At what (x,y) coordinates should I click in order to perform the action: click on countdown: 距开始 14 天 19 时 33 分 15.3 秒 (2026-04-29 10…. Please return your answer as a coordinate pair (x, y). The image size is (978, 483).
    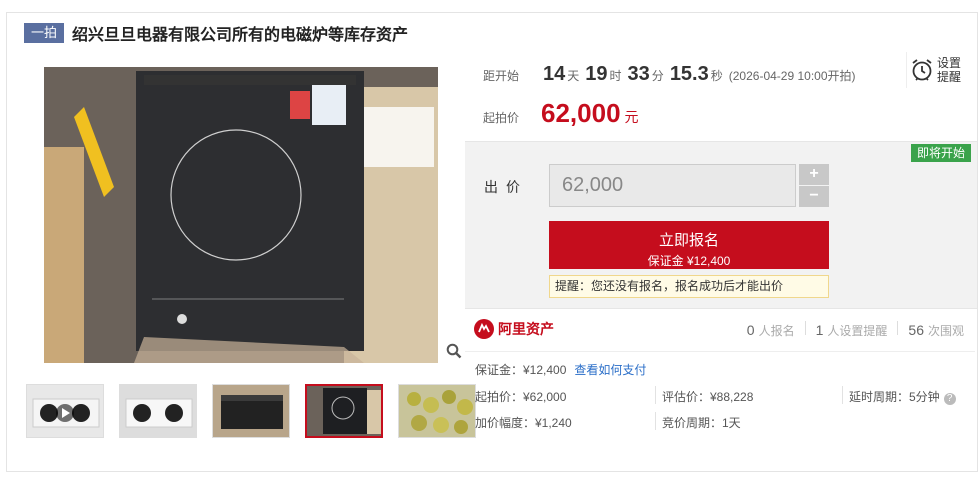
    Looking at the image, I should click on (669, 74).